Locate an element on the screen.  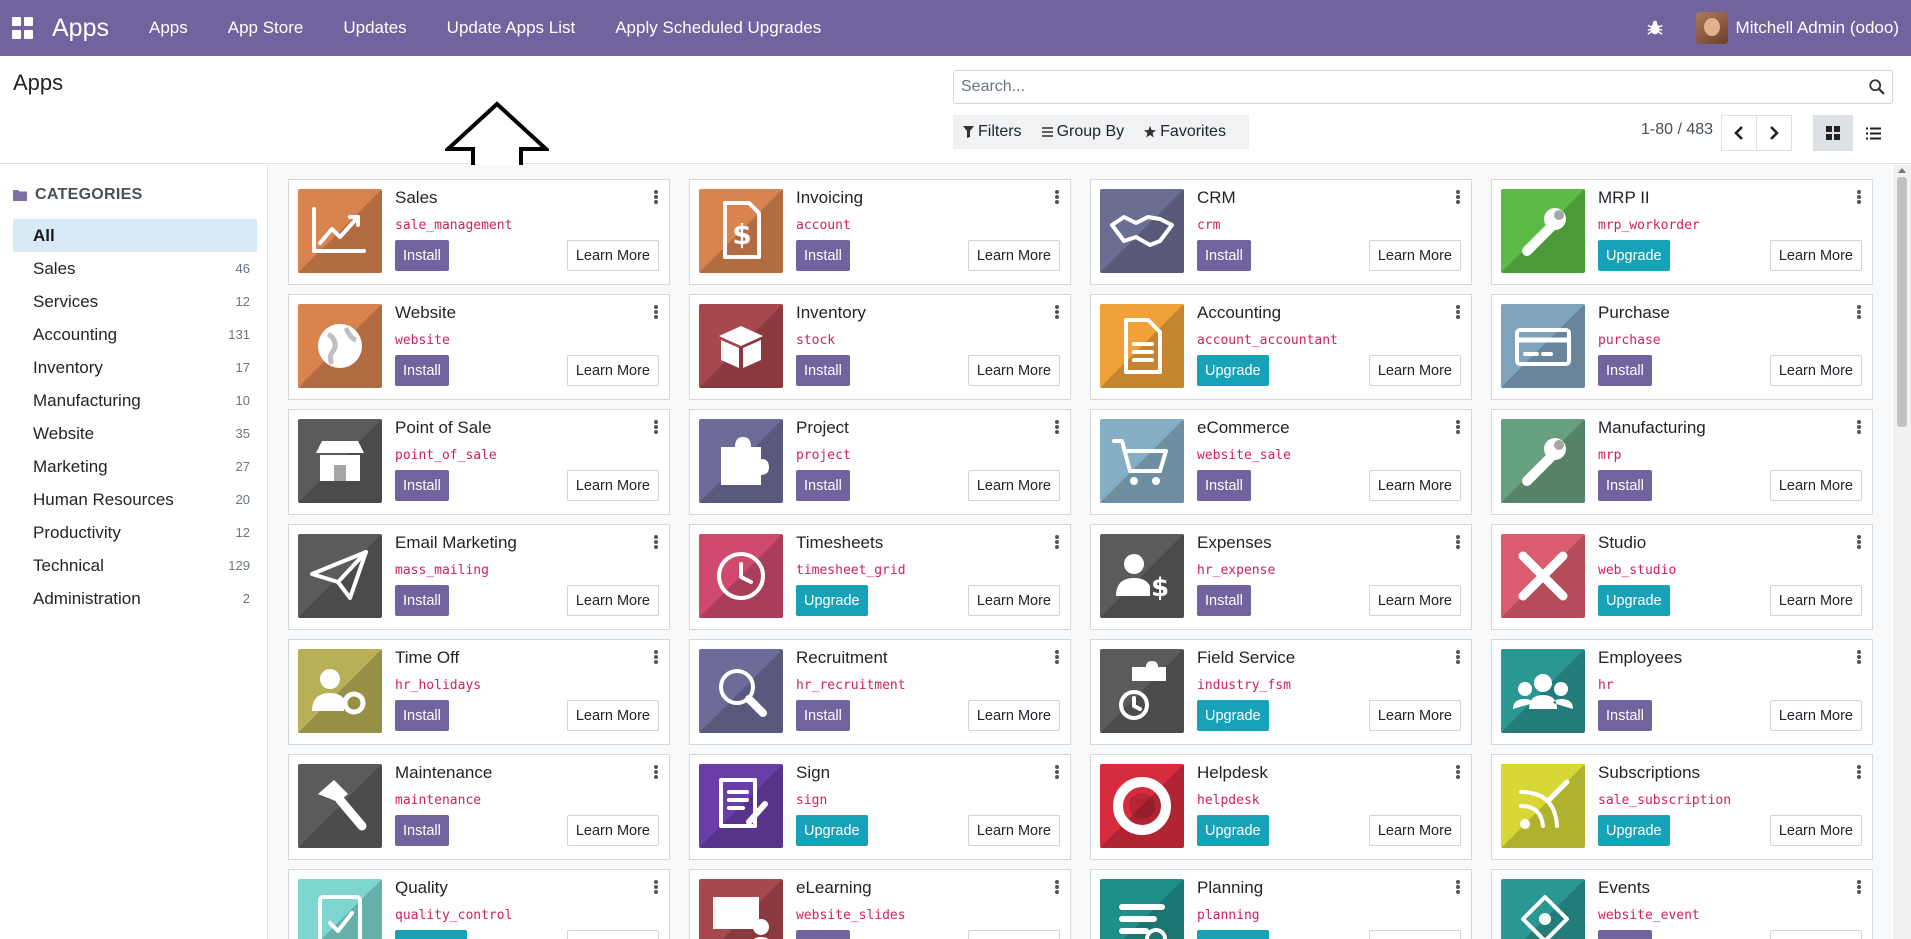
kanban-view-button is located at coordinates (1833, 133).